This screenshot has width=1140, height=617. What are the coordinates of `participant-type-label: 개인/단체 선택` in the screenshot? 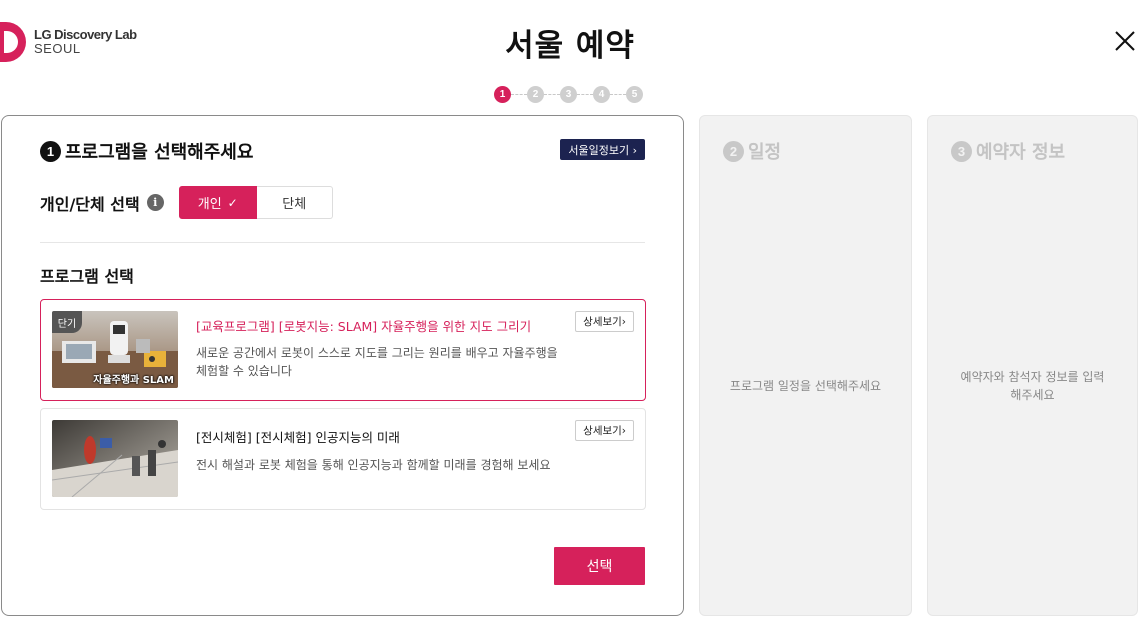 It's located at (90, 204).